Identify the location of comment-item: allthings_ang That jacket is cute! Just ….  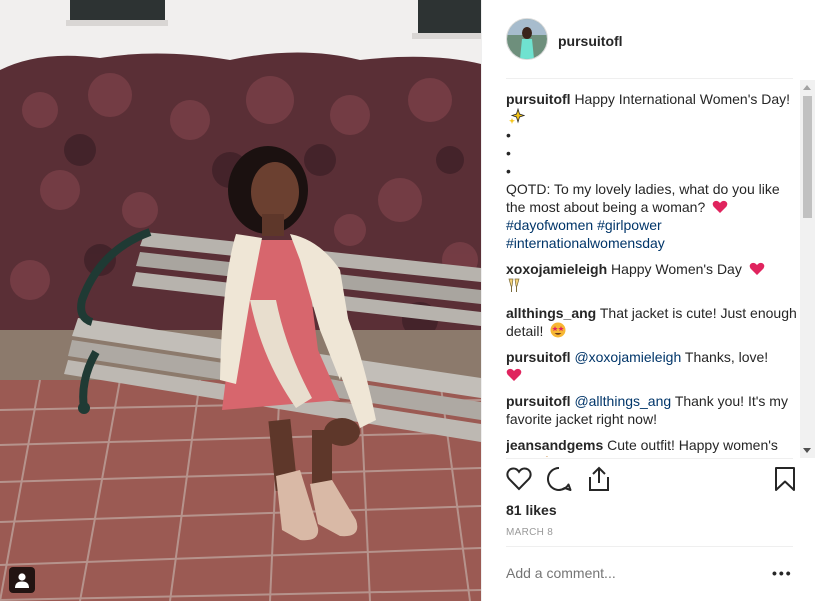
(653, 322).